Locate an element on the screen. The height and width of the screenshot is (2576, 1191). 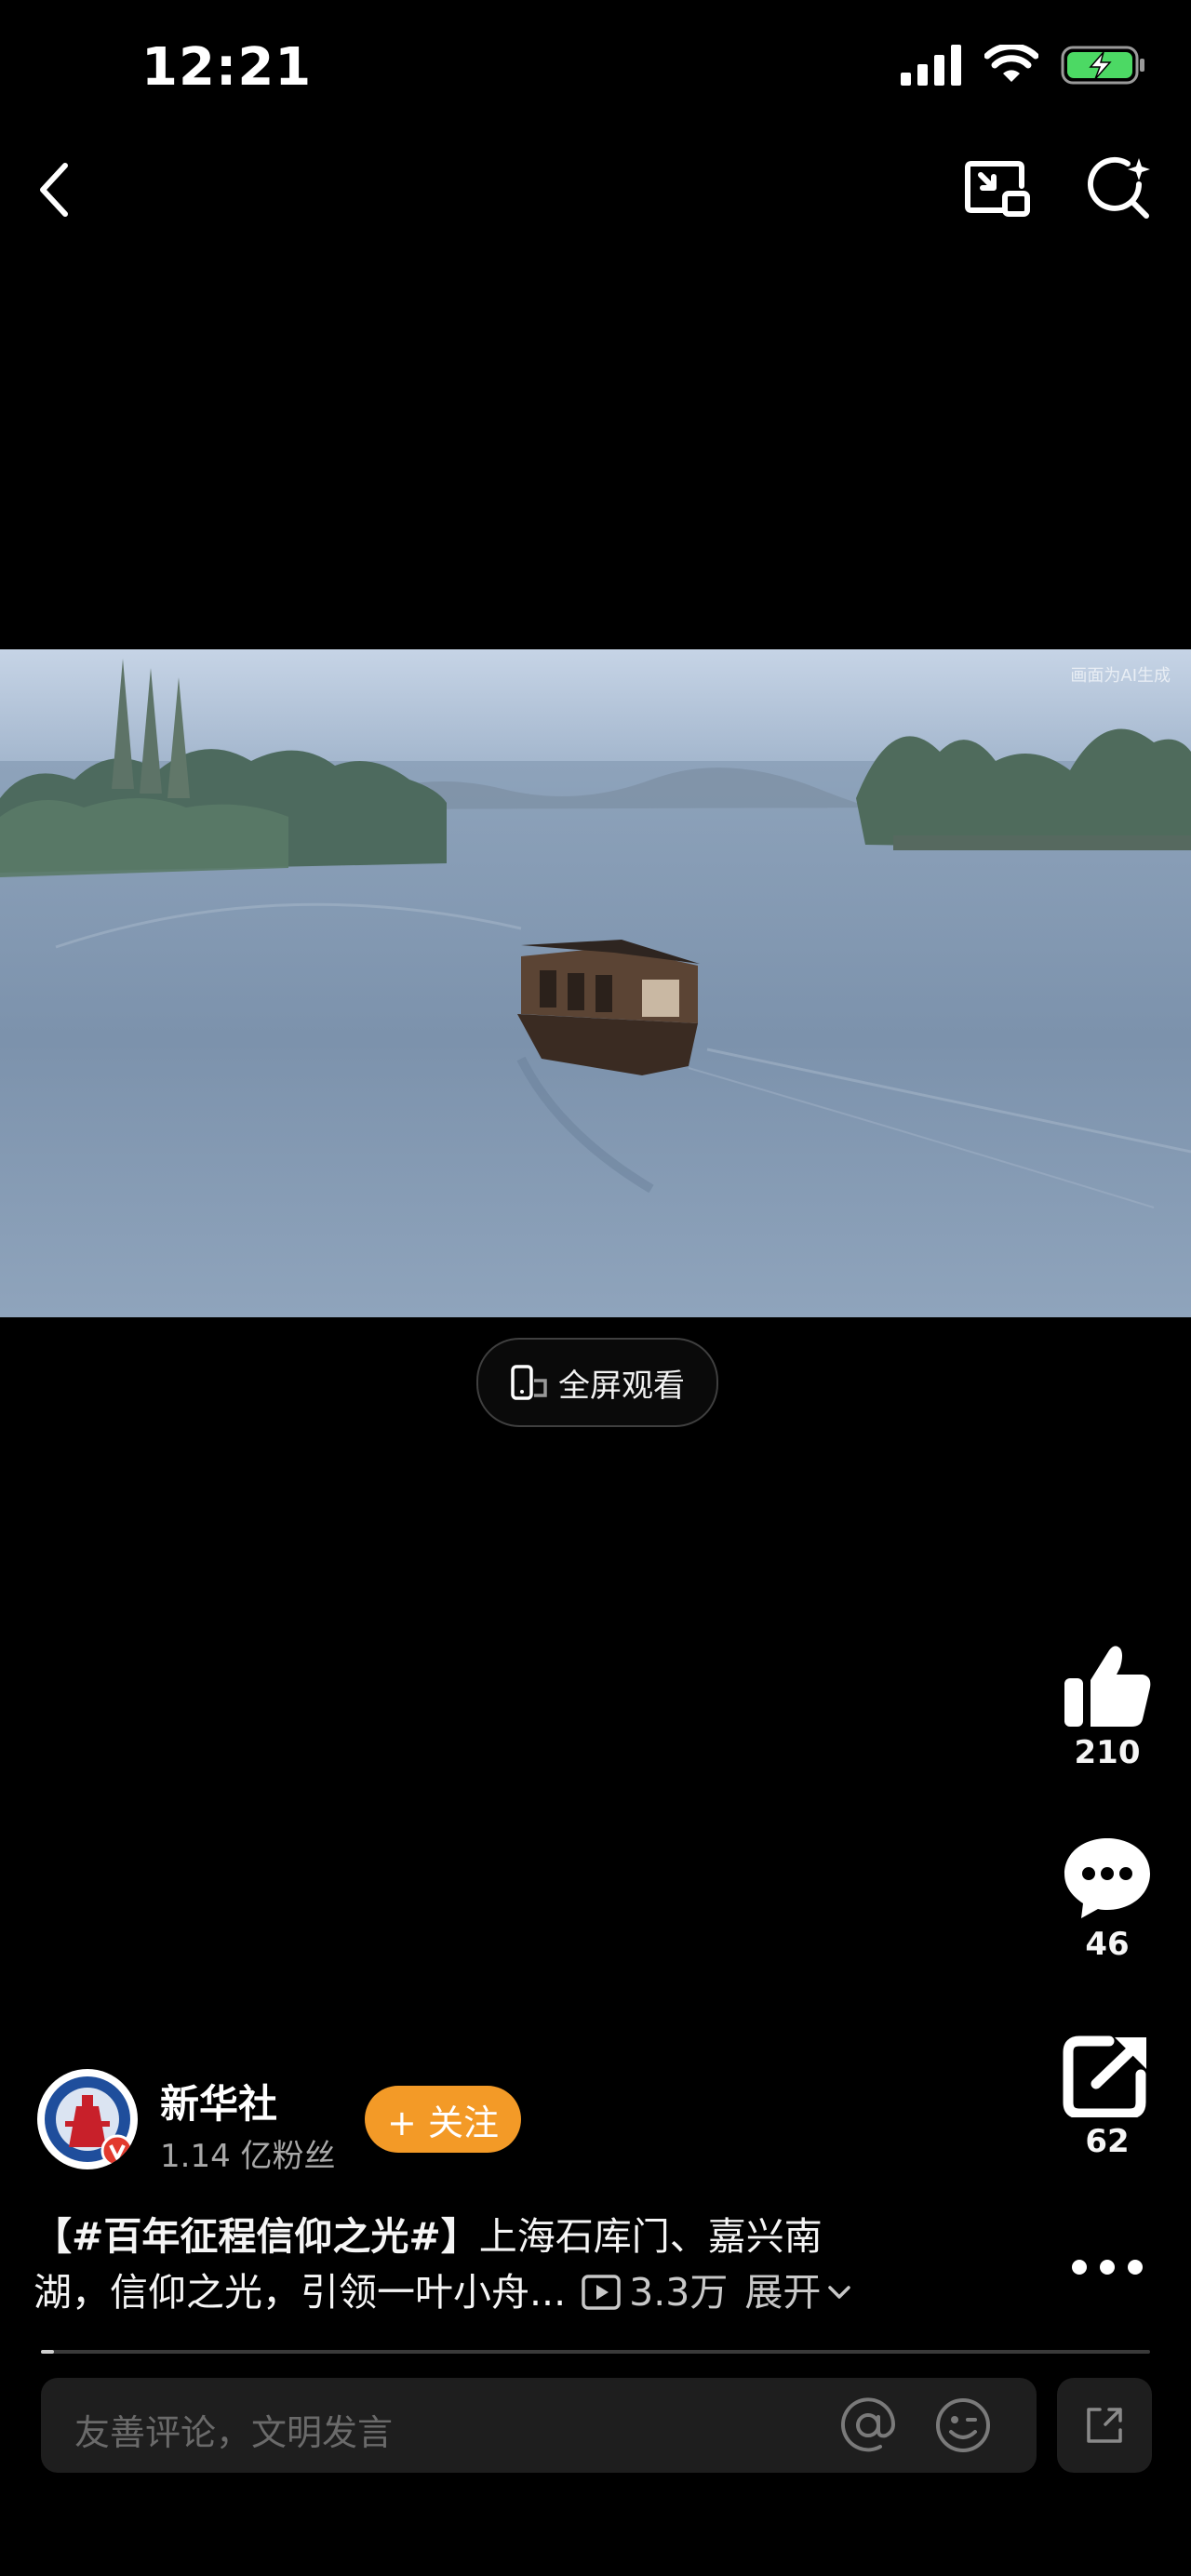
expand-caption-label: 展开 is located at coordinates (782, 2292).